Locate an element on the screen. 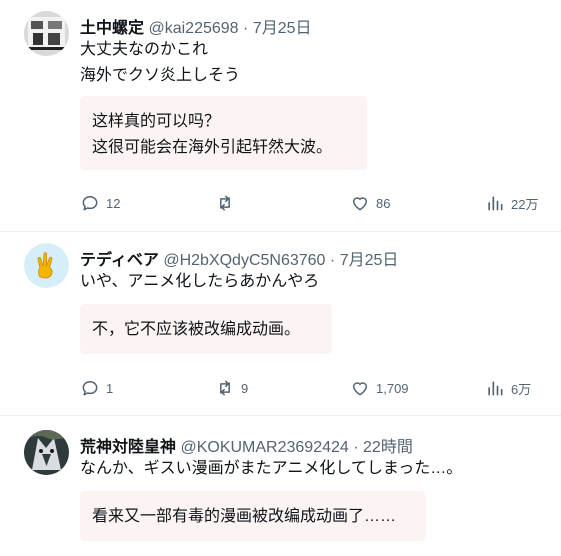 Image resolution: width=561 pixels, height=556 pixels. retweet-button is located at coordinates (228, 203).